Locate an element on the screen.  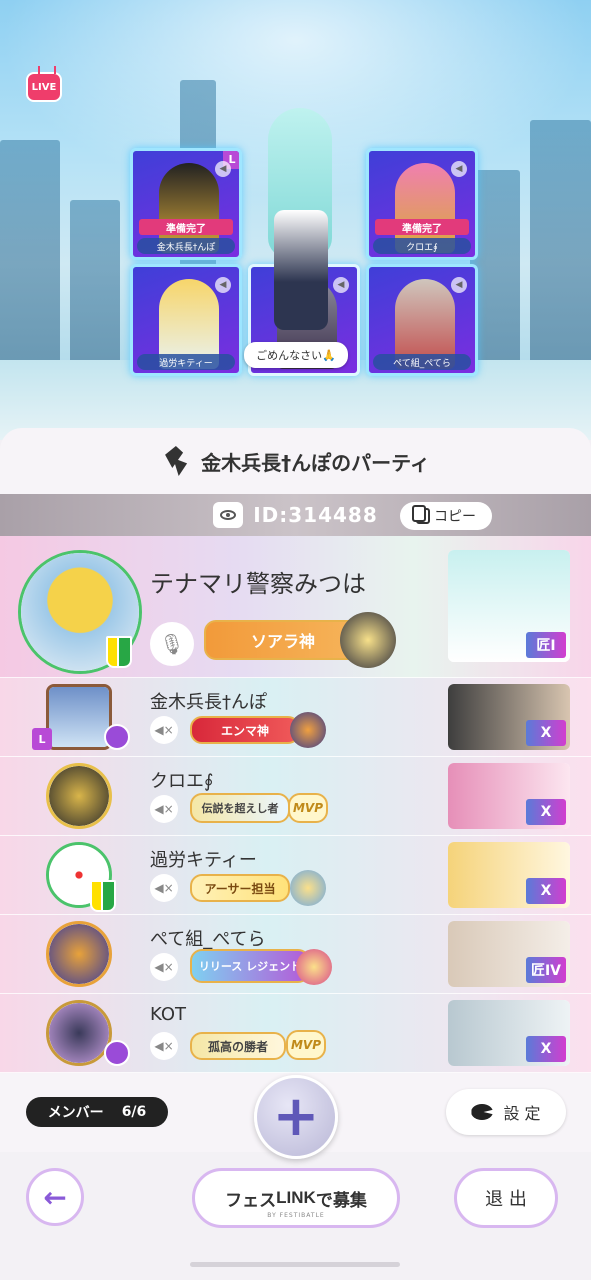
member-row: L 金木兵長†んぽ ◀× エンマ神 X is located at coordinates (295, 717).